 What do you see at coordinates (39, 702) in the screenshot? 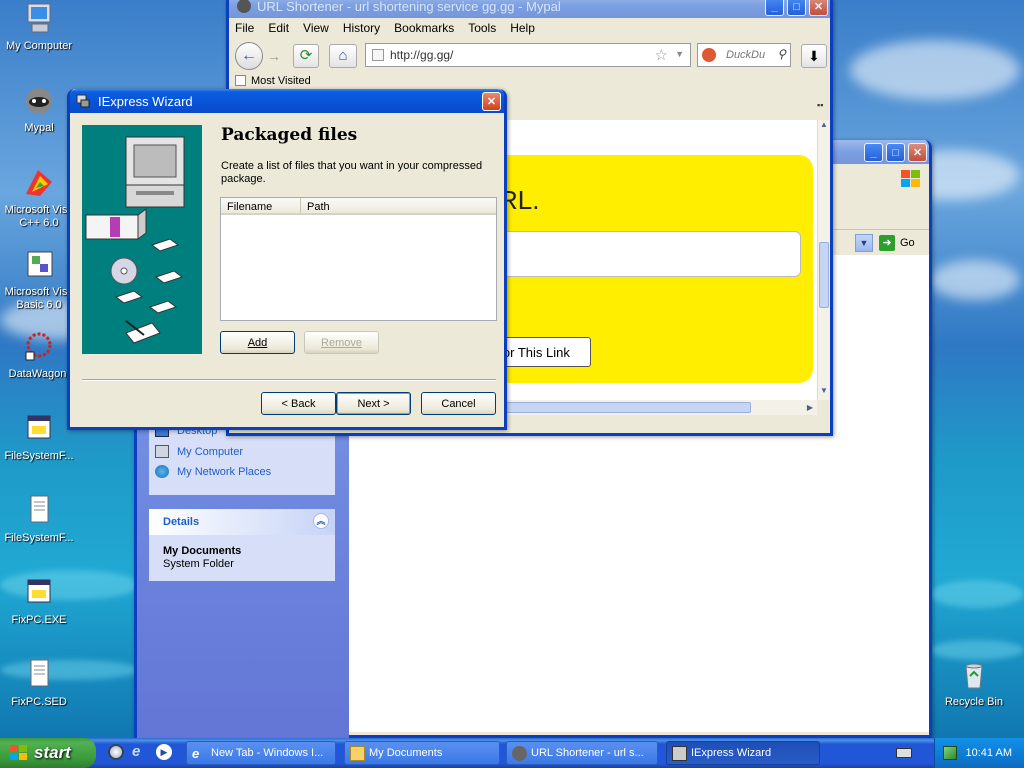
I see `desktop-icon-label: FixPC.SED` at bounding box center [39, 702].